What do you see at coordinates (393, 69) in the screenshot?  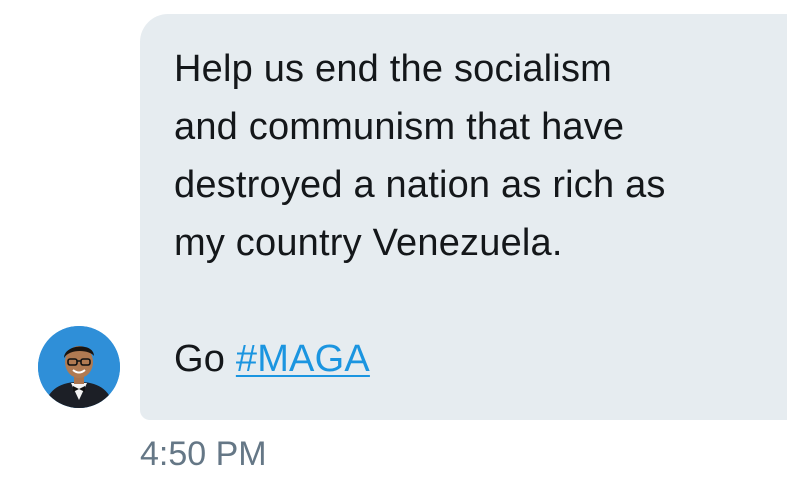 I see `message-line: Help us end the socialism` at bounding box center [393, 69].